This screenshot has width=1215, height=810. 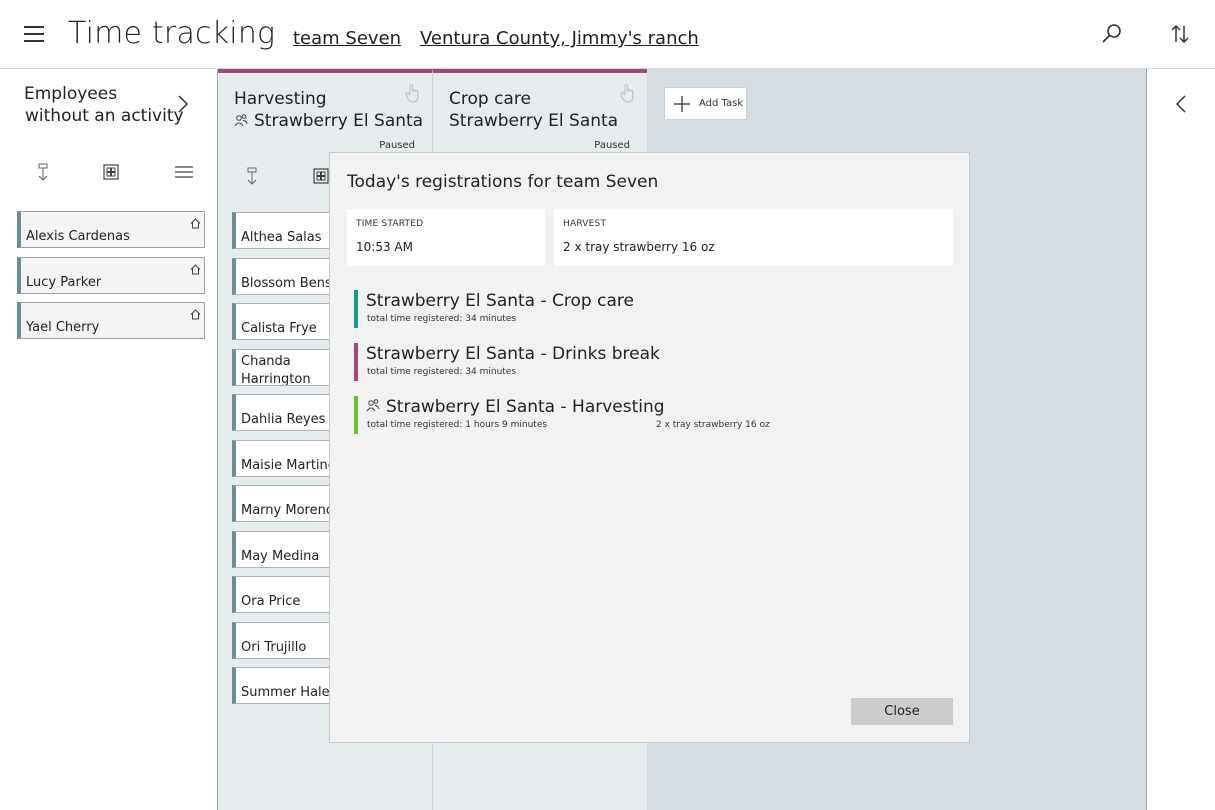 What do you see at coordinates (682, 104) in the screenshot?
I see `plus-icon` at bounding box center [682, 104].